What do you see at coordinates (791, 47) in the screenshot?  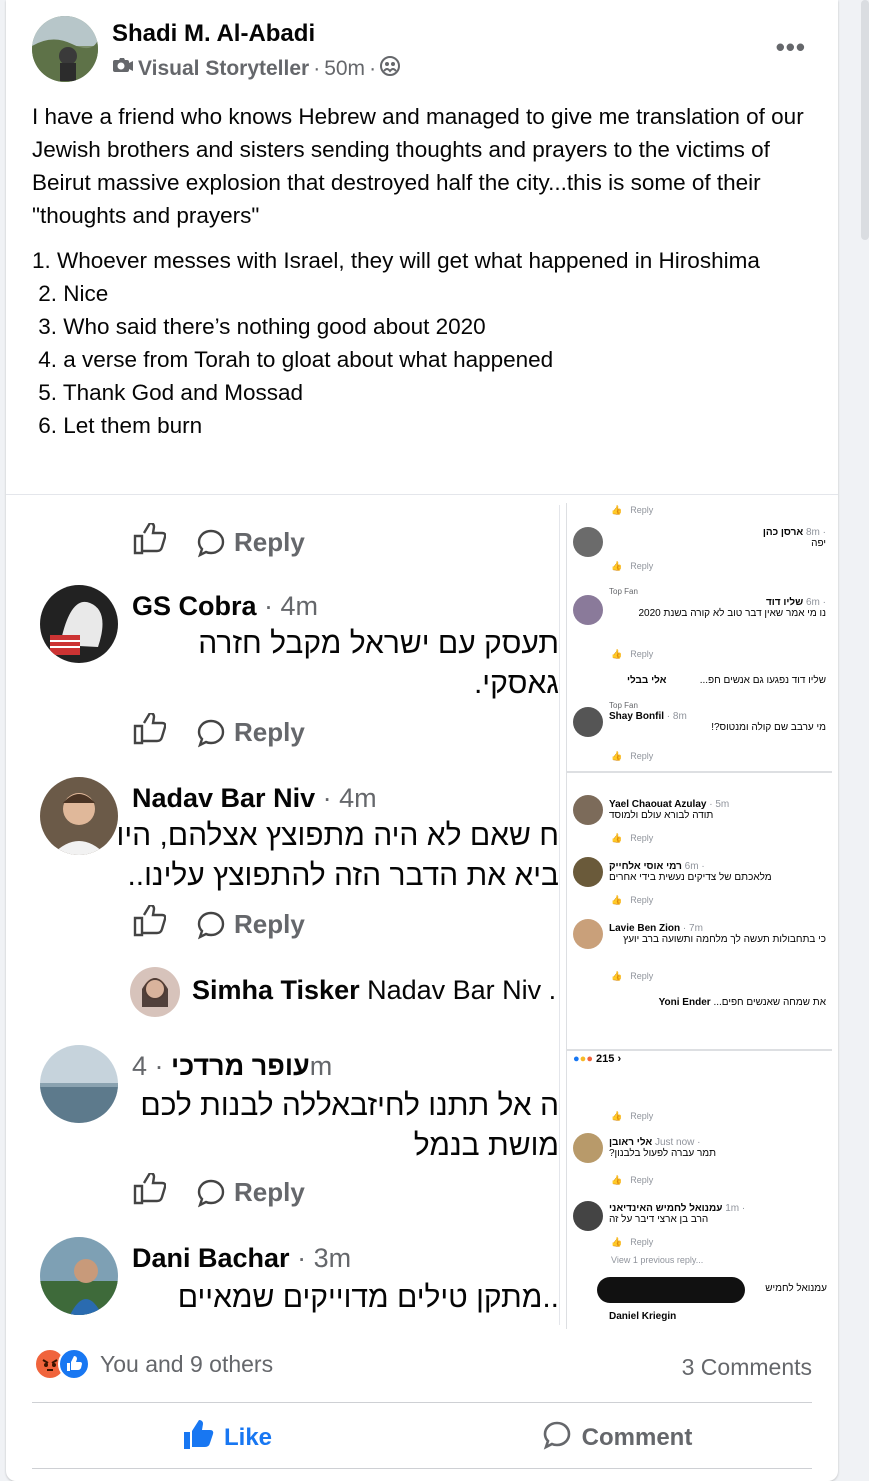 I see `more-options-button: •••` at bounding box center [791, 47].